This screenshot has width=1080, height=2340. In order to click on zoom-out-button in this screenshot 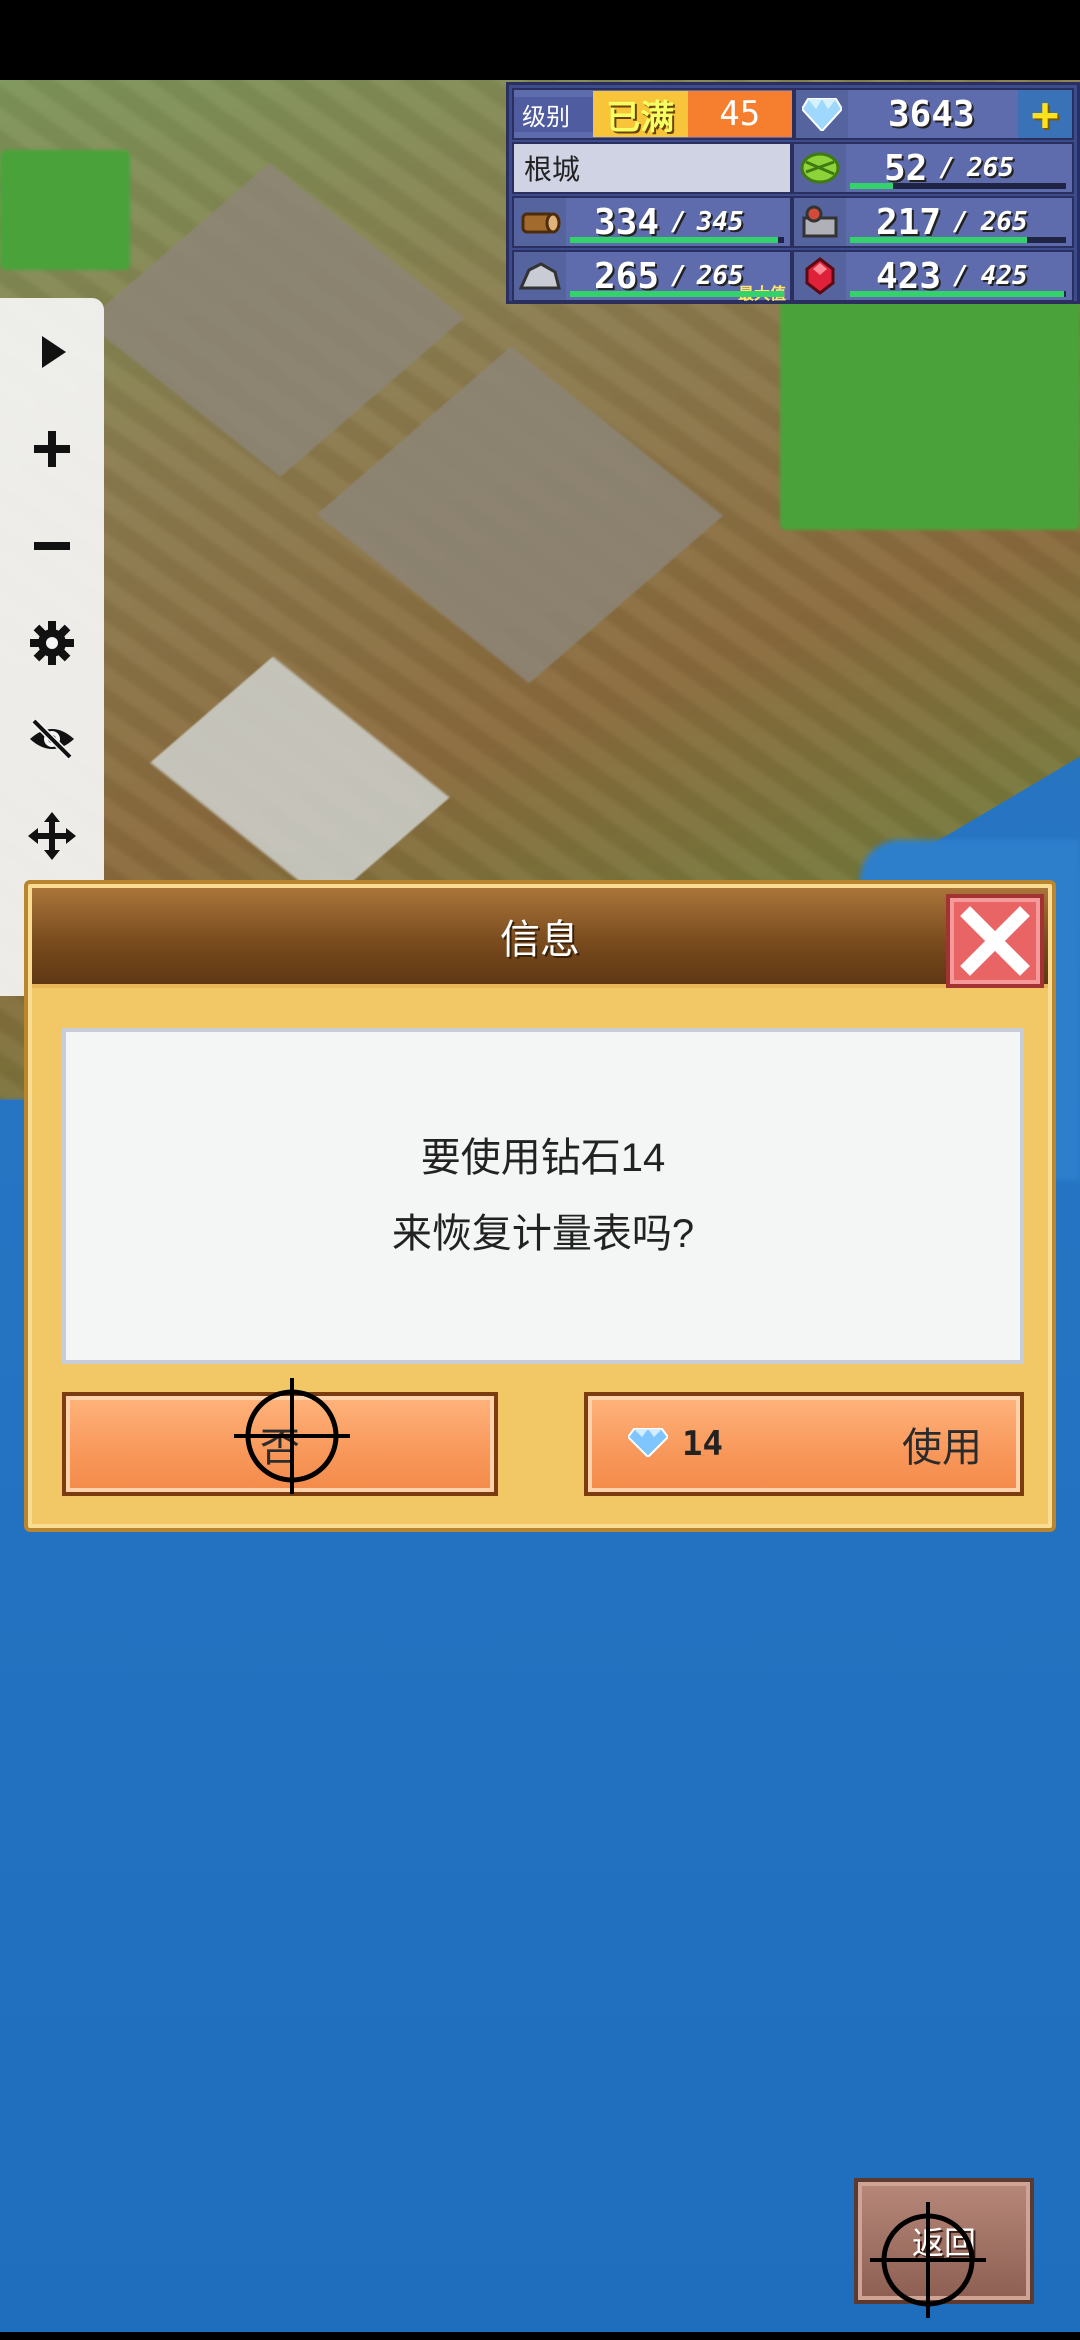, I will do `click(52, 546)`.